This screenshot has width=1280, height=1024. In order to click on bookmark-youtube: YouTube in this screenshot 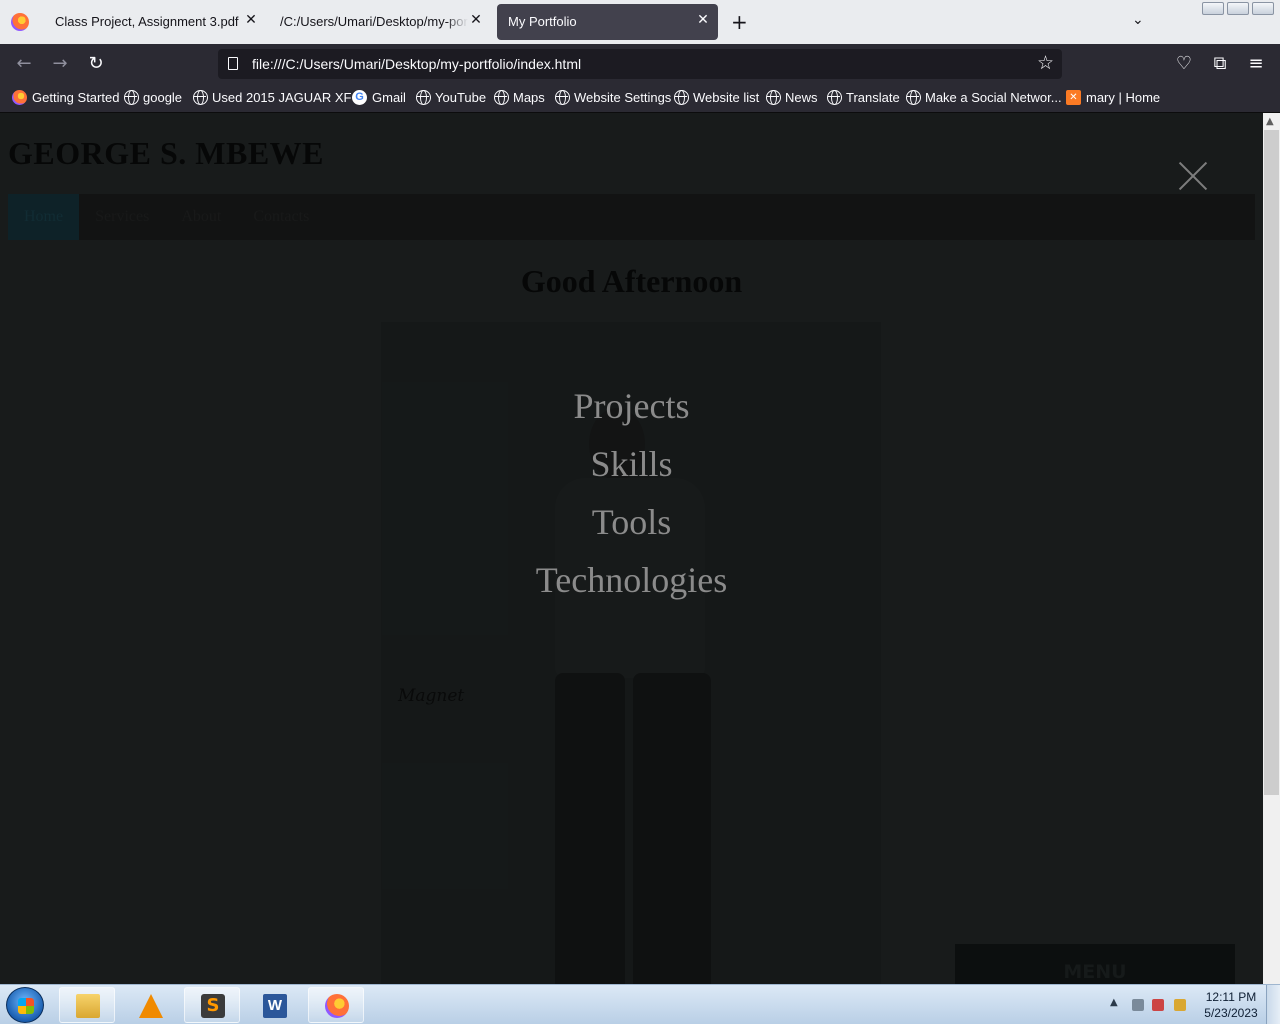, I will do `click(451, 97)`.